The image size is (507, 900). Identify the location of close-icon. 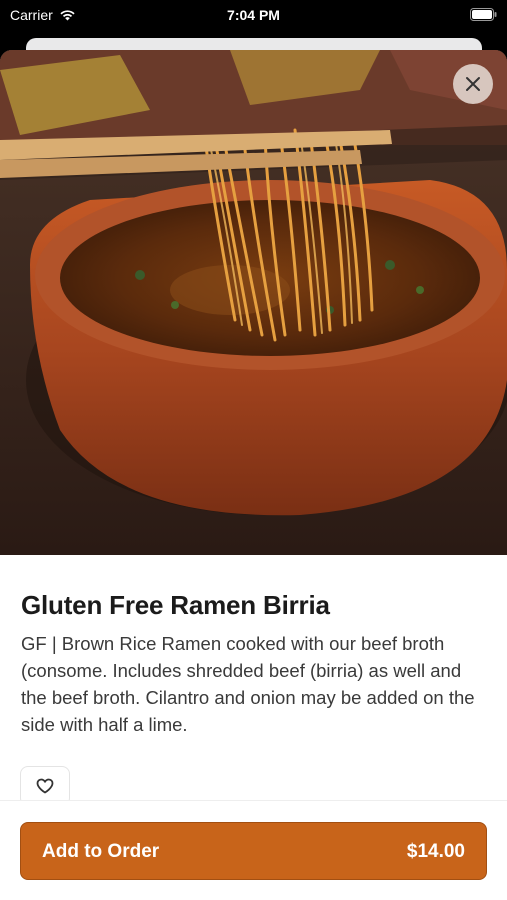
(473, 84).